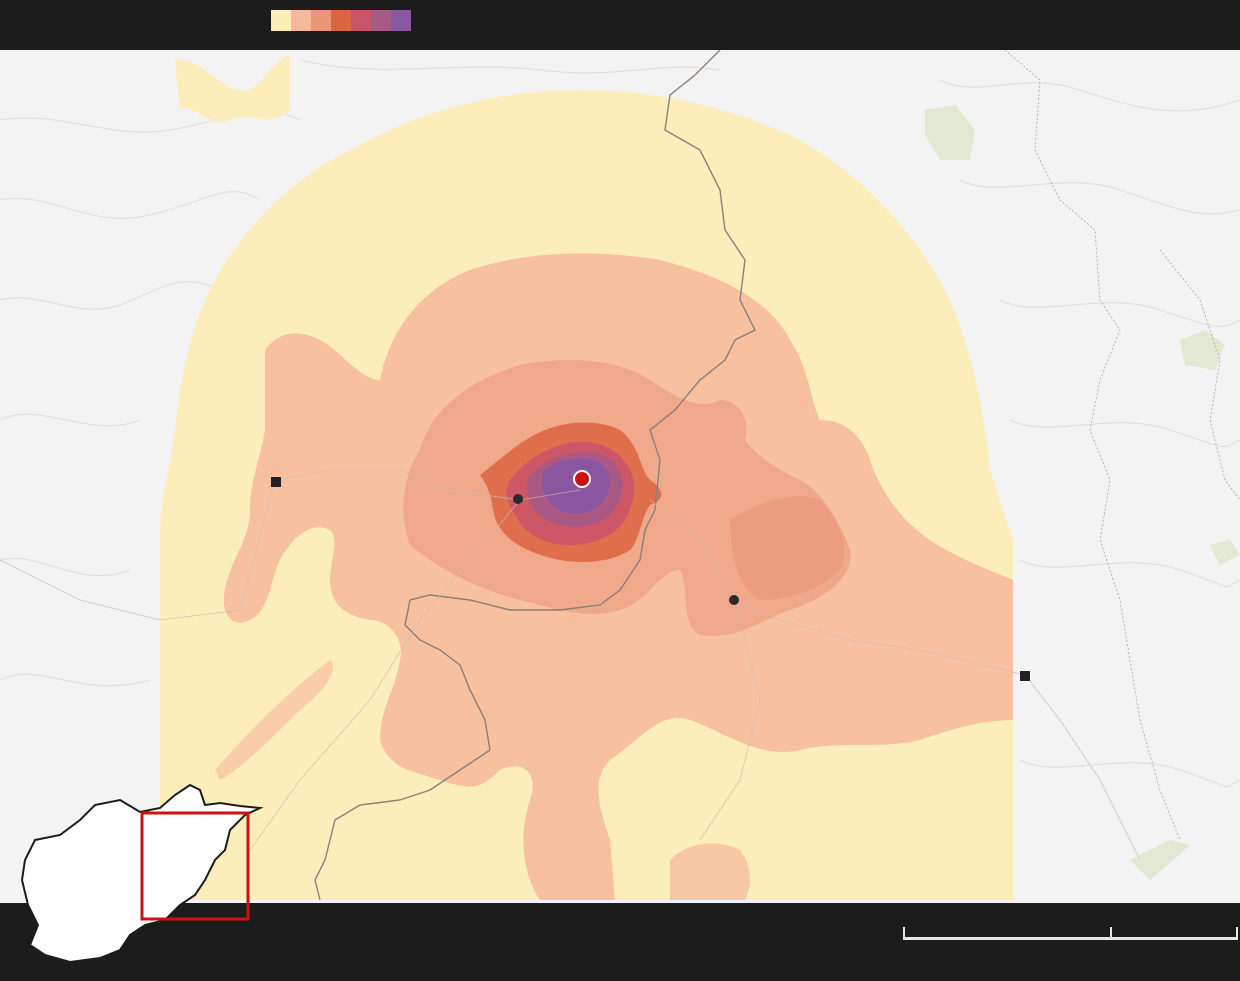 Image resolution: width=1240 pixels, height=981 pixels. Describe the element at coordinates (904, 932) in the screenshot. I see `scale-tick-left` at that location.